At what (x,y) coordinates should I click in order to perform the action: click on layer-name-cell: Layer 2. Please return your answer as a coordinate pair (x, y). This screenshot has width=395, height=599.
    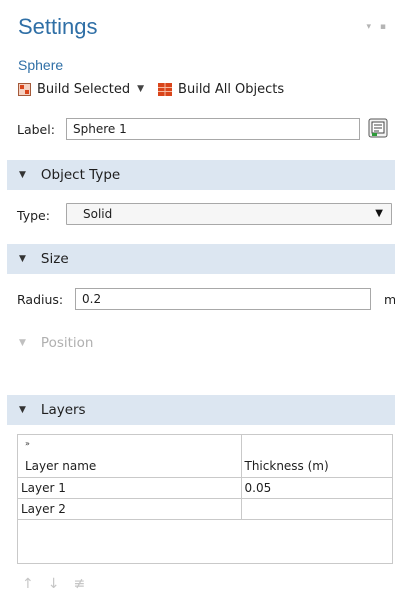
    Looking at the image, I should click on (130, 509).